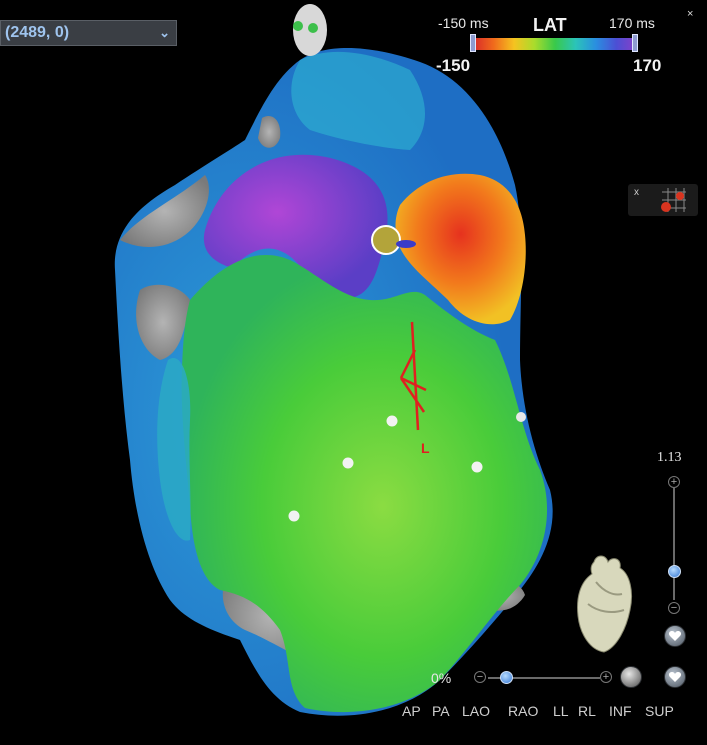  What do you see at coordinates (635, 43) in the screenshot?
I see `lat-max-handle` at bounding box center [635, 43].